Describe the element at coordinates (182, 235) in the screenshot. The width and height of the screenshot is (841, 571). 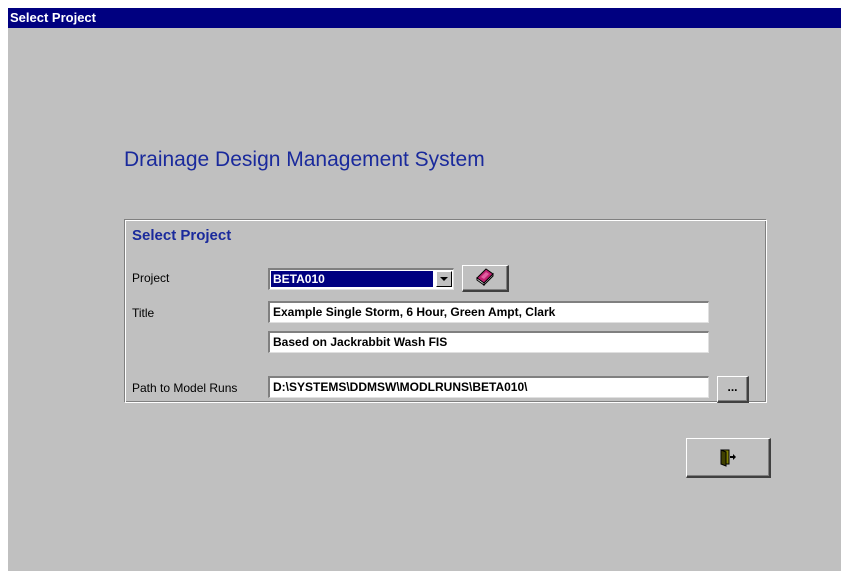
I see `group-title: Select Project` at that location.